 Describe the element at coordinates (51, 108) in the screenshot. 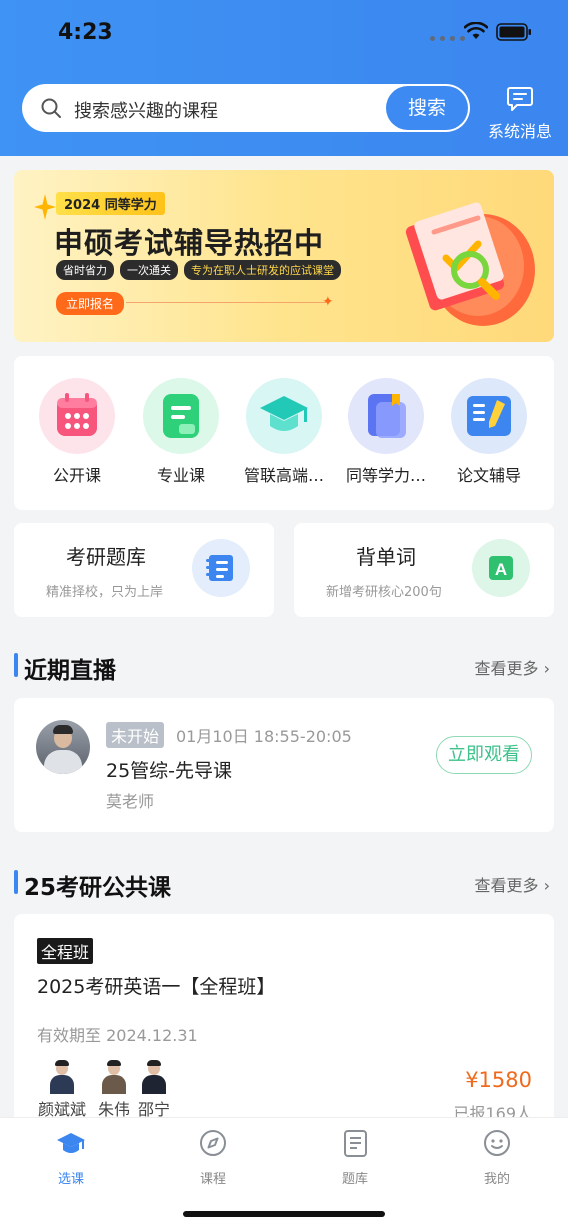

I see `search-icon` at that location.